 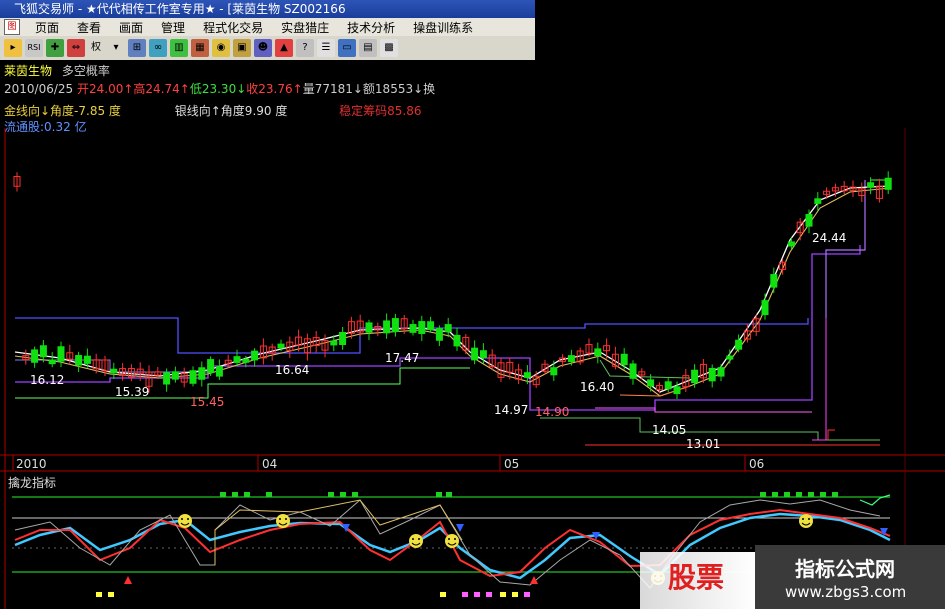 What do you see at coordinates (402, 358) in the screenshot?
I see `price-label: 17.47` at bounding box center [402, 358].